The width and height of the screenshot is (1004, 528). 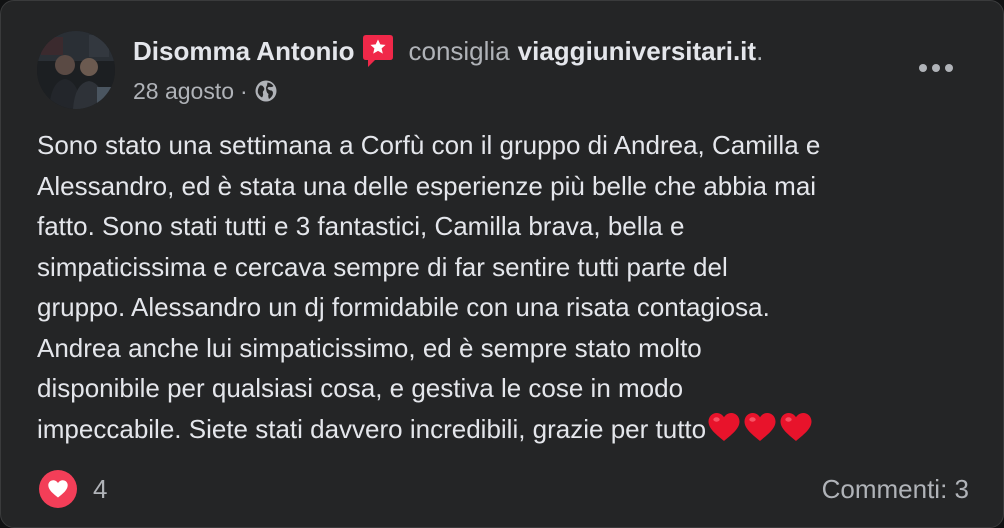 What do you see at coordinates (243, 51) in the screenshot?
I see `author-name: Disomma Antonio` at bounding box center [243, 51].